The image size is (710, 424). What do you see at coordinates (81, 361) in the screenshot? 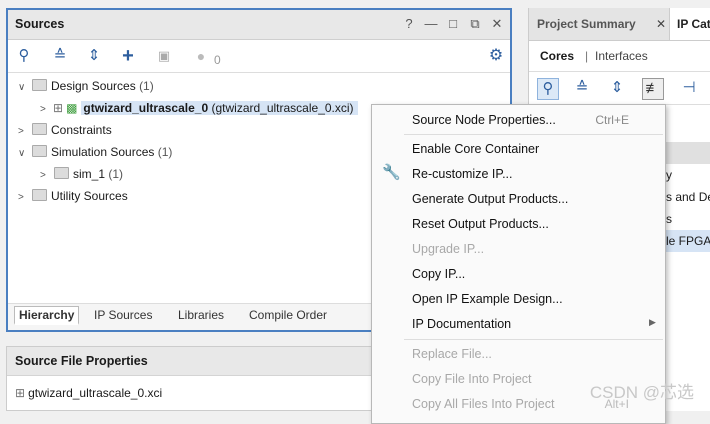
I see `sfp-title: Source File Properties` at bounding box center [81, 361].